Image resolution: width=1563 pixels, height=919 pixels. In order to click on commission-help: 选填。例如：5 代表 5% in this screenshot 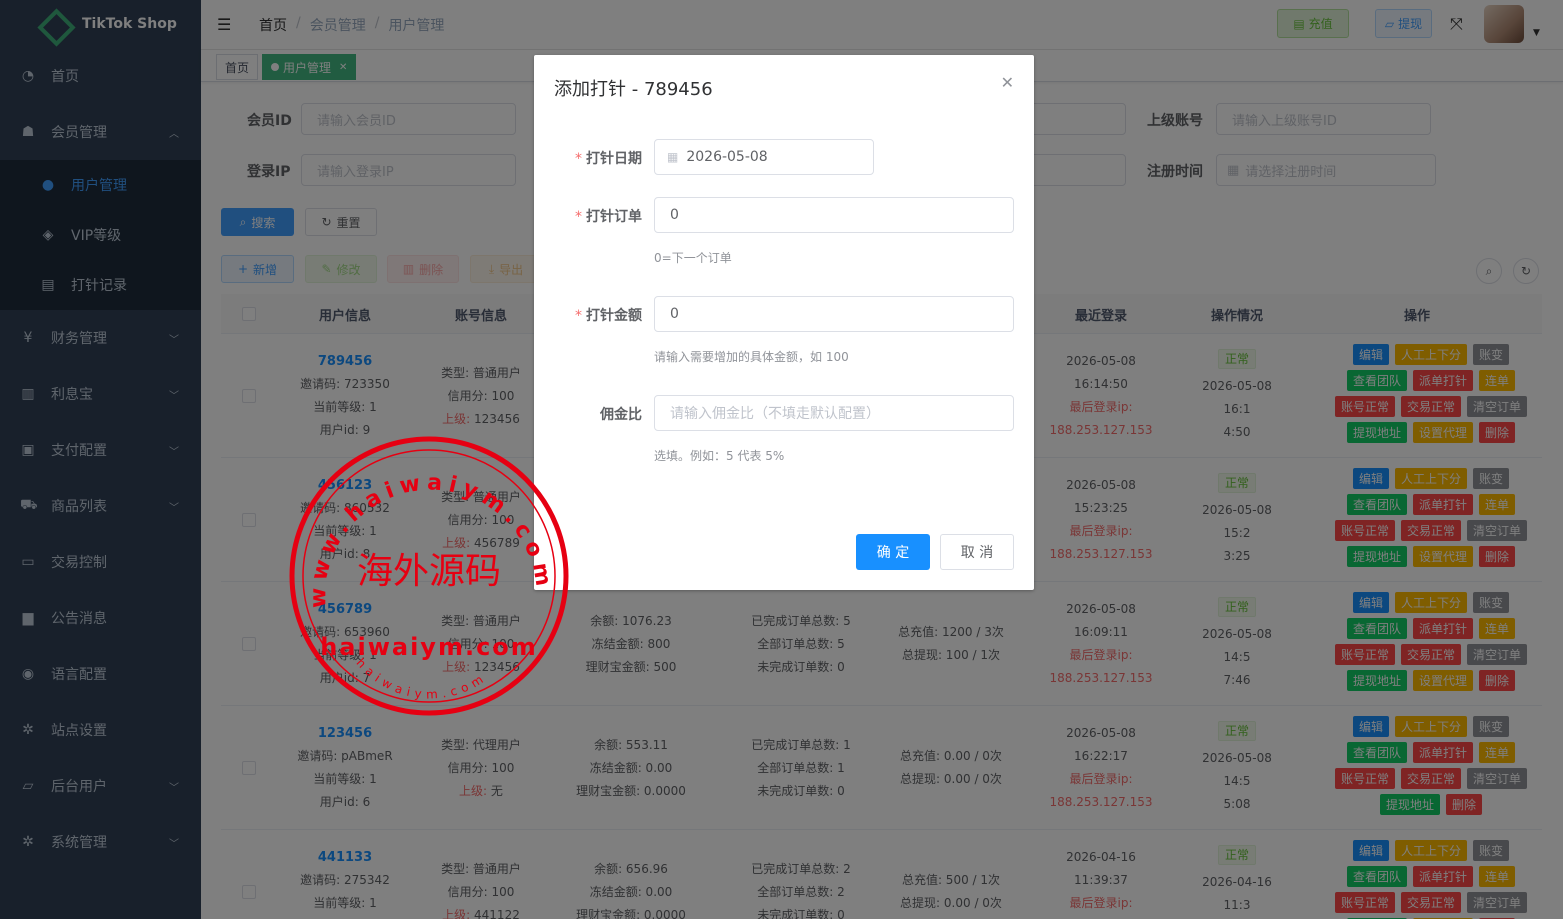, I will do `click(719, 456)`.